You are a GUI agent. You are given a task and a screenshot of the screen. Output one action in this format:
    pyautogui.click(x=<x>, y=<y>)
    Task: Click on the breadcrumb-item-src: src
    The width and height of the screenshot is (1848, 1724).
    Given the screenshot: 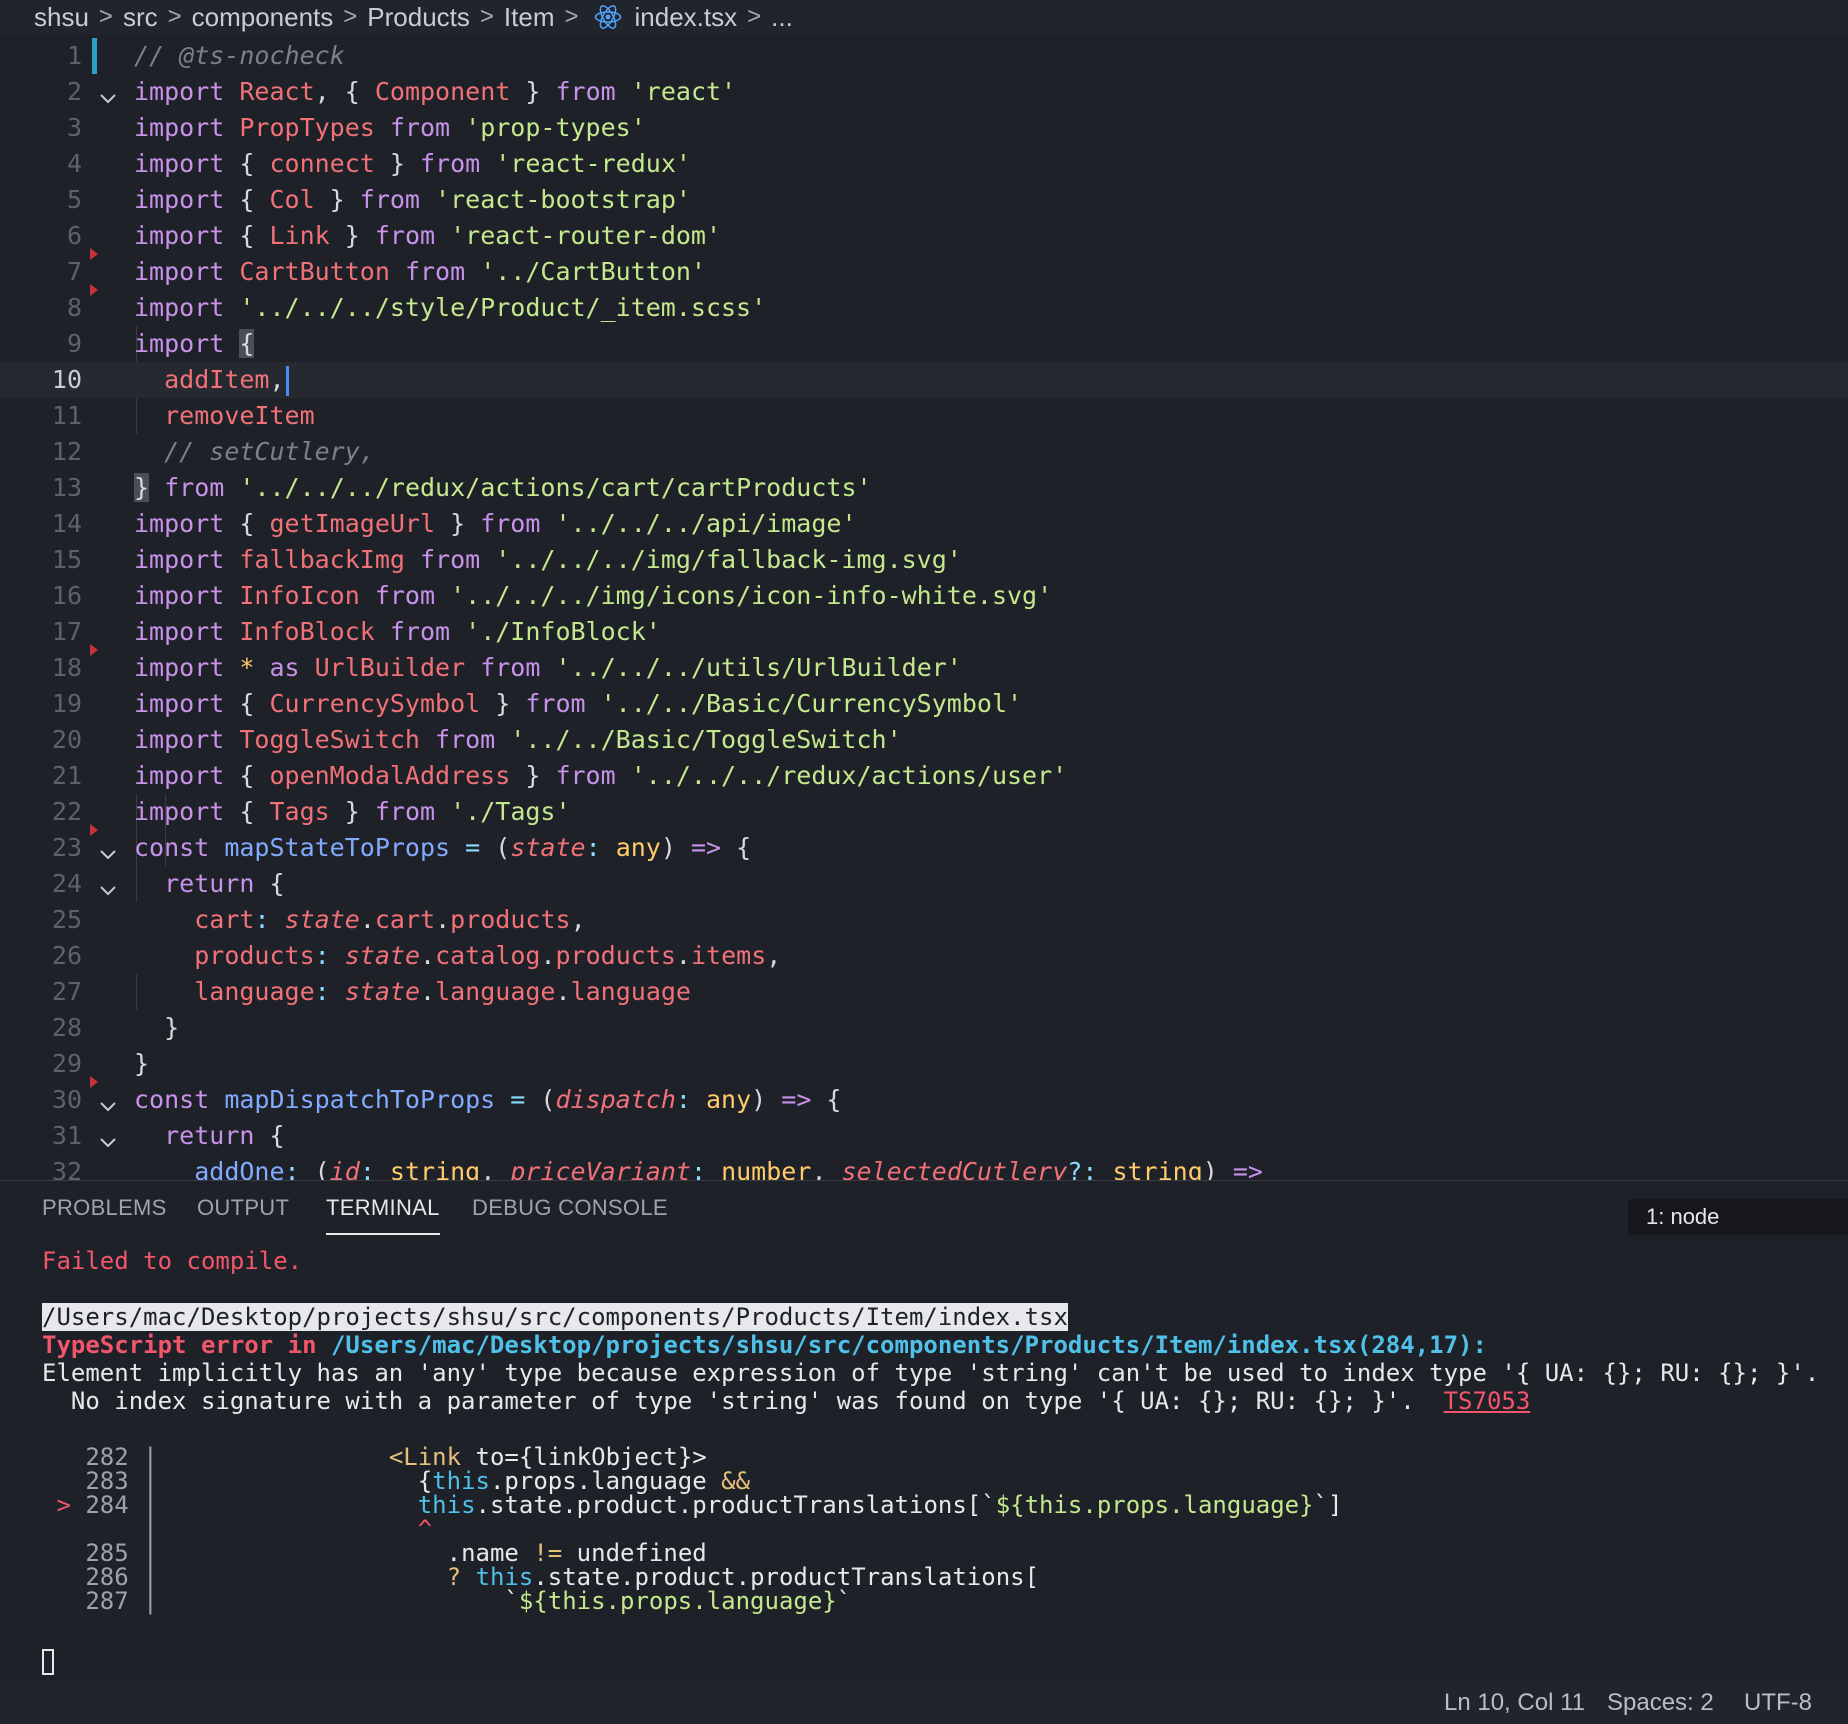 What is the action you would take?
    pyautogui.click(x=140, y=17)
    